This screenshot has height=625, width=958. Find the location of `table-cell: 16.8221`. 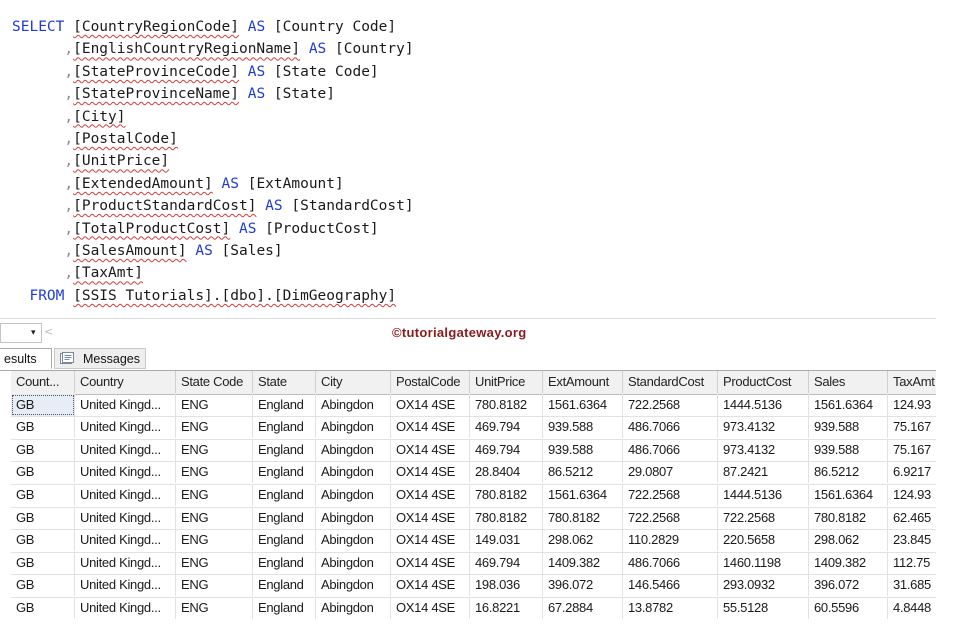

table-cell: 16.8221 is located at coordinates (506, 608).